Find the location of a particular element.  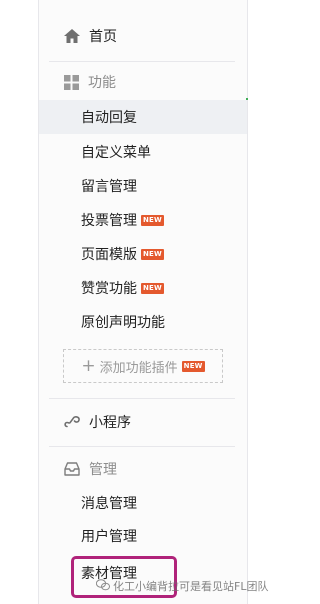

sidebar-item-label: 自动回复 is located at coordinates (109, 118).